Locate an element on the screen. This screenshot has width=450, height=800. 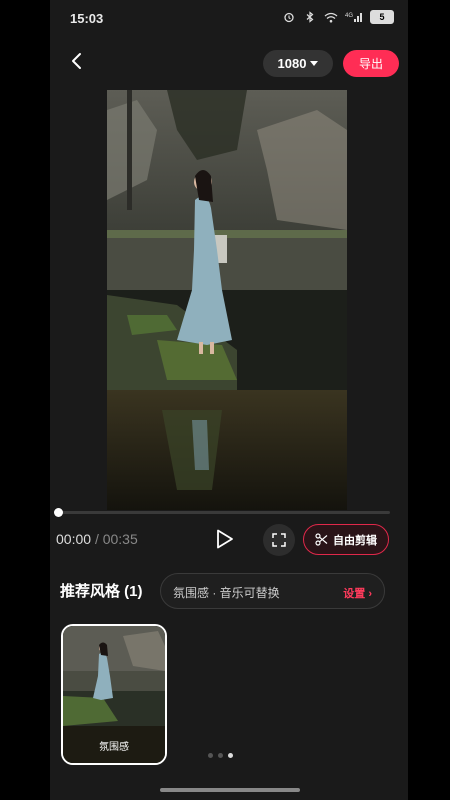
page-dot-active is located at coordinates (230, 755).